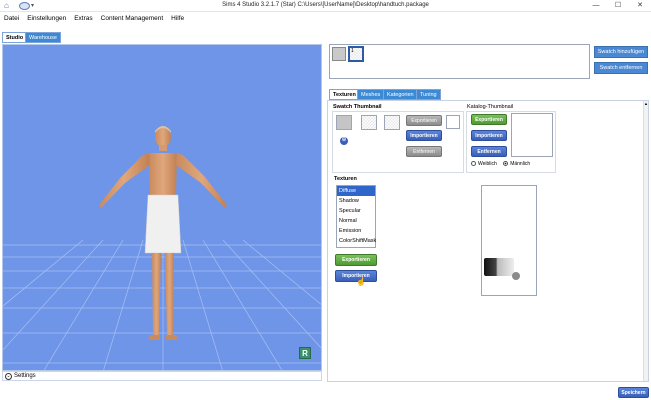  What do you see at coordinates (15, 37) in the screenshot?
I see `tab-studio: Studio` at bounding box center [15, 37].